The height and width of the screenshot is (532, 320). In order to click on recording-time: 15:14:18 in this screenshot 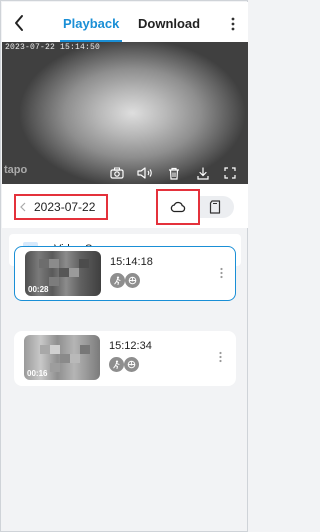, I will do `click(131, 262)`.